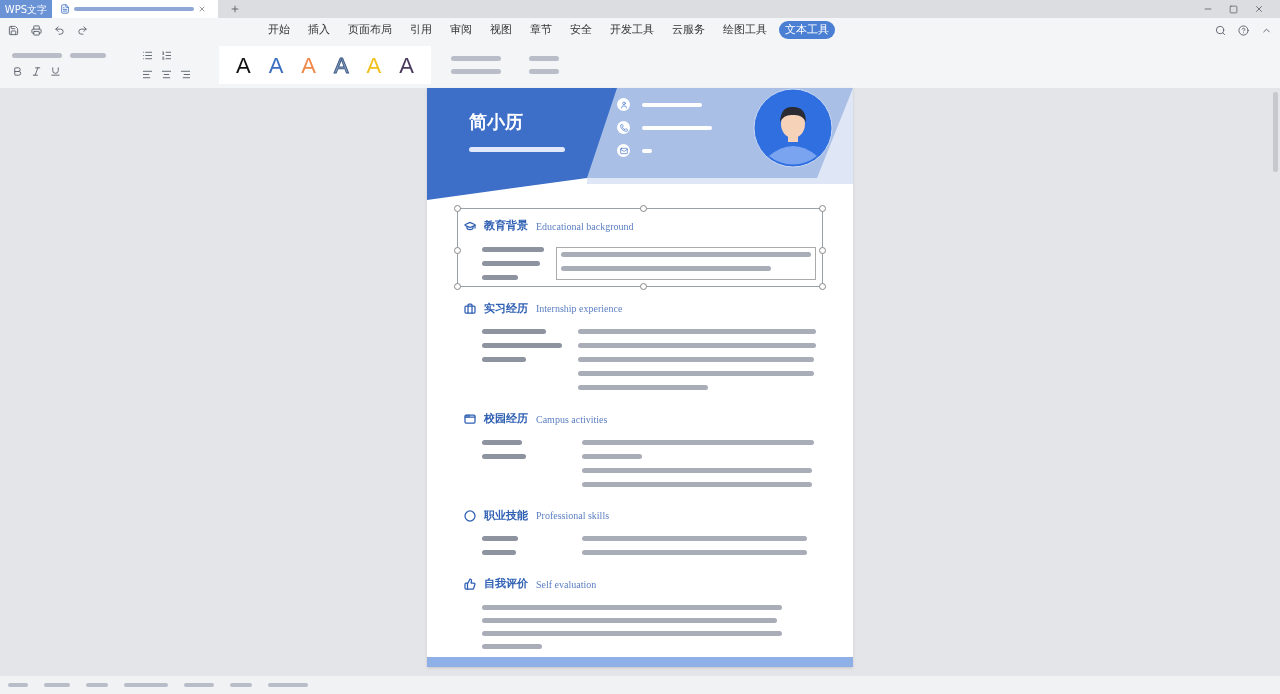 This screenshot has width=1280, height=694. Describe the element at coordinates (36, 71) in the screenshot. I see `italic-icon` at that location.